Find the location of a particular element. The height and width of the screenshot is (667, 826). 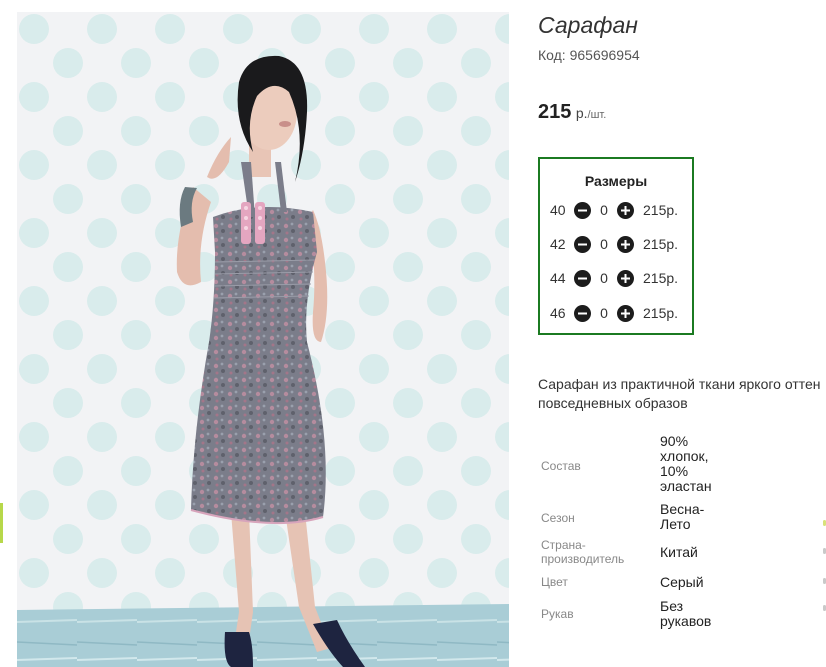

spec-label-composition: Состав is located at coordinates (561, 466).